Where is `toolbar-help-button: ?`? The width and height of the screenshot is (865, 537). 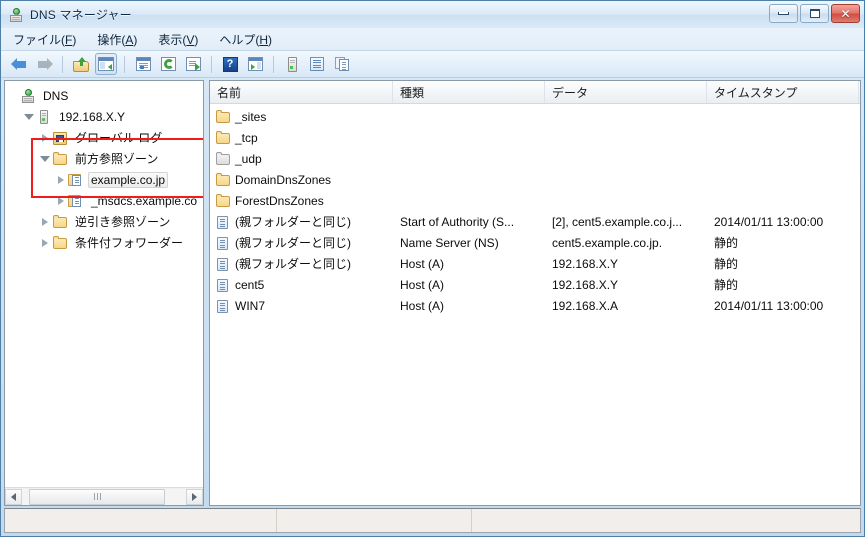
toolbar-help-button: ? is located at coordinates (230, 64).